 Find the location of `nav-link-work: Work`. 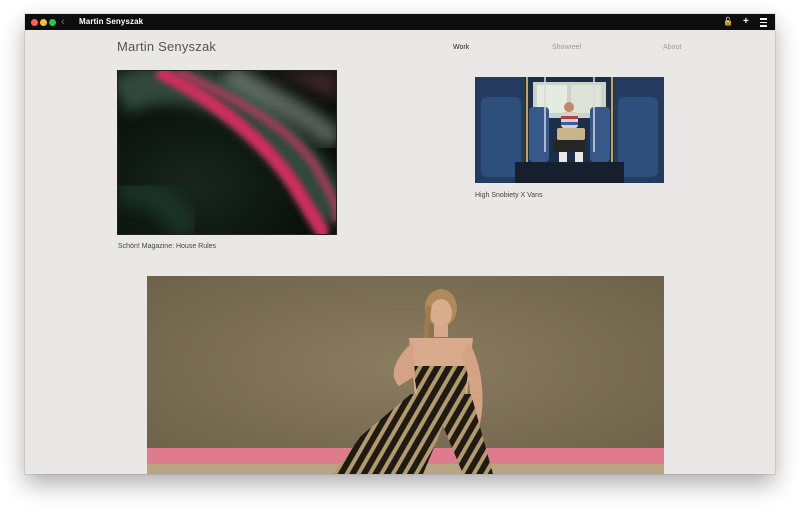

nav-link-work: Work is located at coordinates (461, 47).